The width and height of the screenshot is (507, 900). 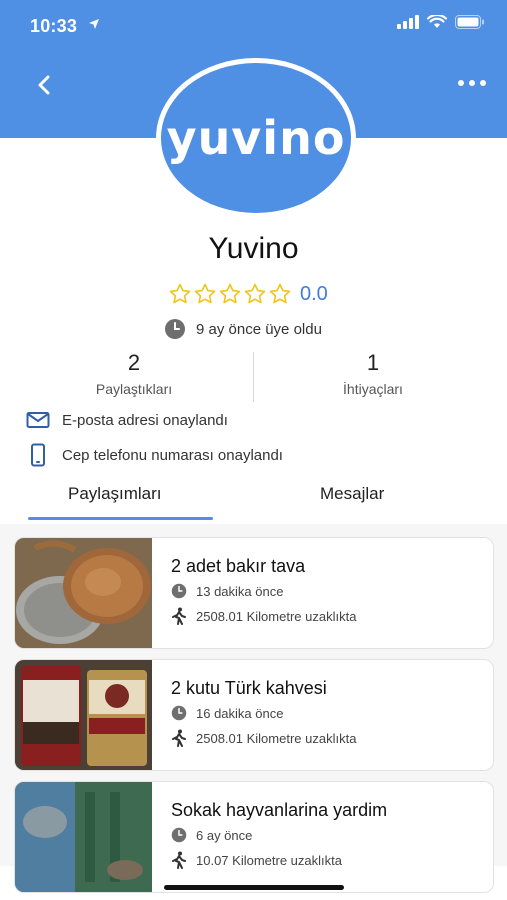 I want to click on wifi-icon, so click(x=437, y=21).